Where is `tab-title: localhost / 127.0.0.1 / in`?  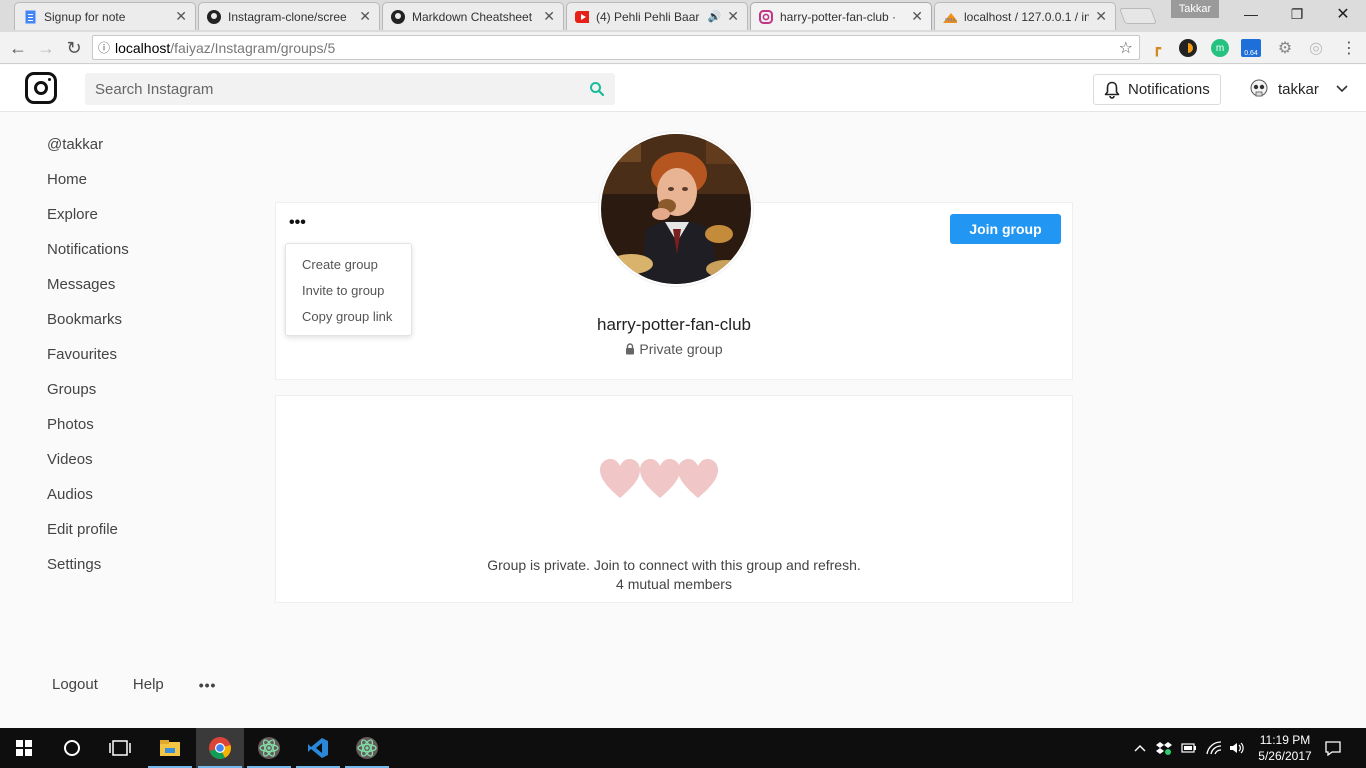
tab-title: localhost / 127.0.0.1 / in is located at coordinates (1027, 16).